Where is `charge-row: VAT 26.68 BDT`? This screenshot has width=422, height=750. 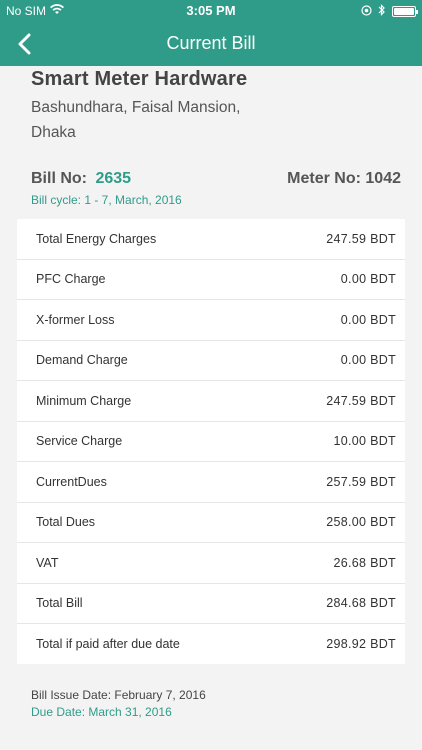
charge-row: VAT 26.68 BDT is located at coordinates (211, 563).